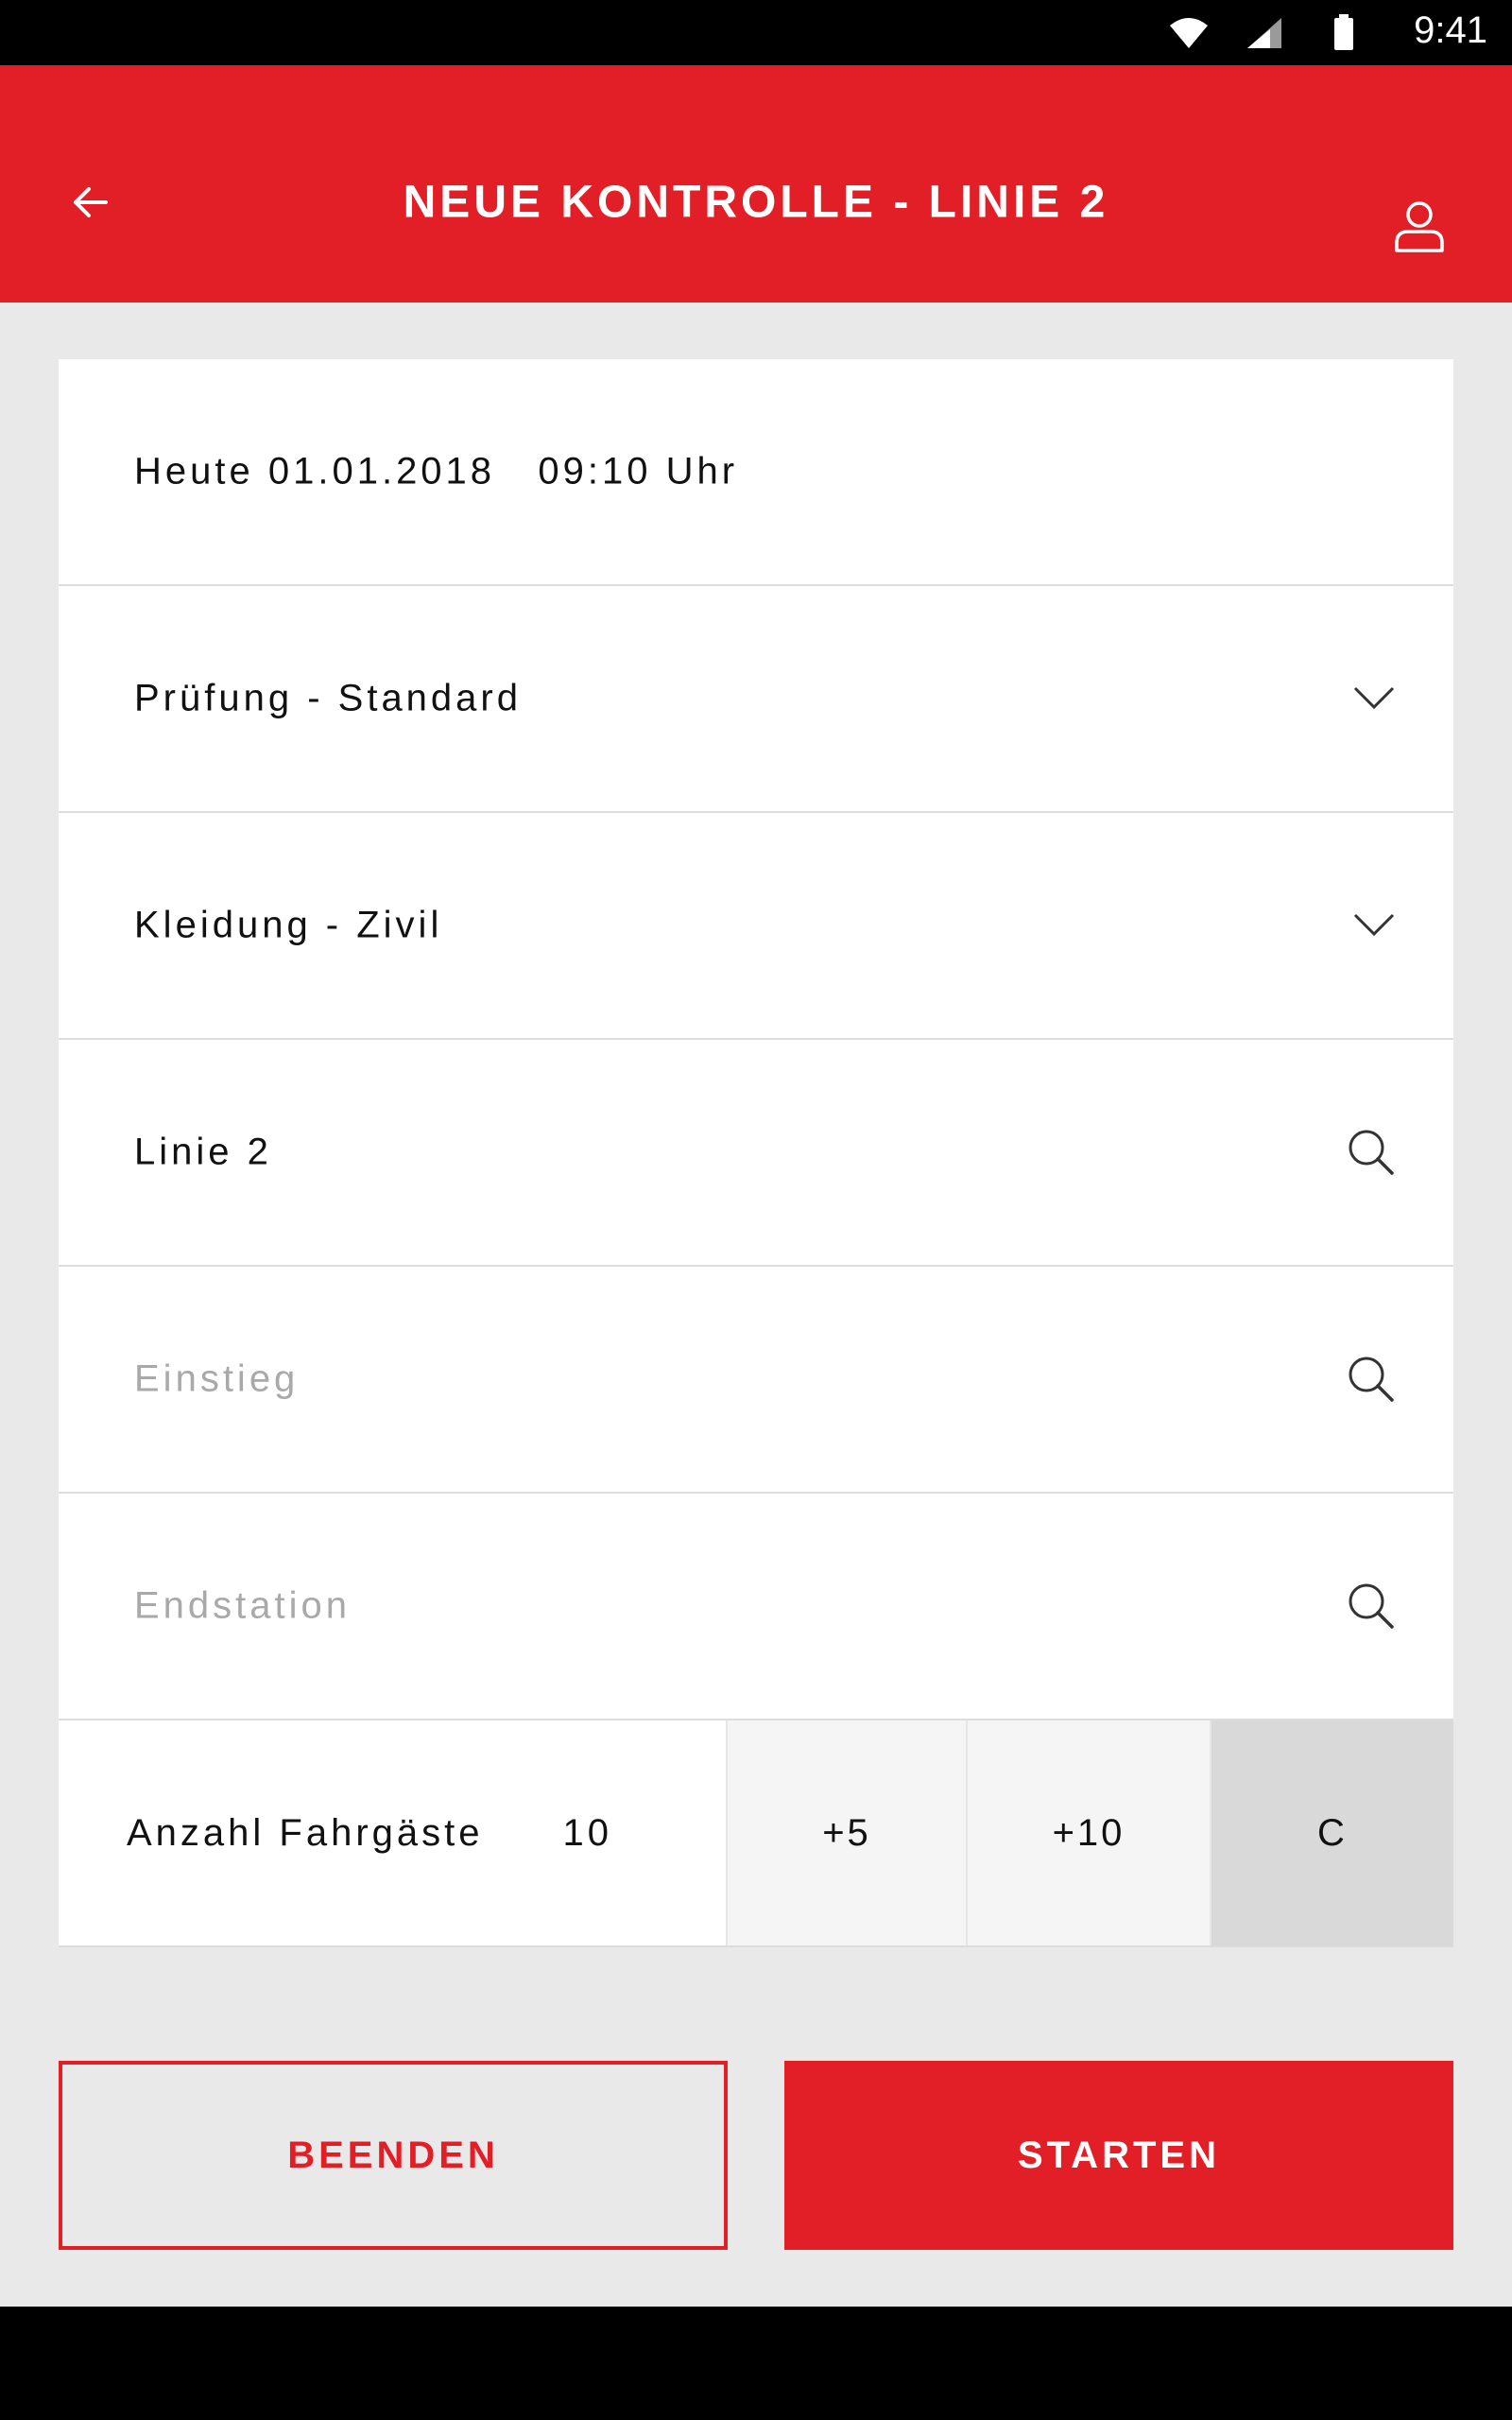 Image resolution: width=1512 pixels, height=2420 pixels. Describe the element at coordinates (1343, 32) in the screenshot. I see `battery-icon` at that location.